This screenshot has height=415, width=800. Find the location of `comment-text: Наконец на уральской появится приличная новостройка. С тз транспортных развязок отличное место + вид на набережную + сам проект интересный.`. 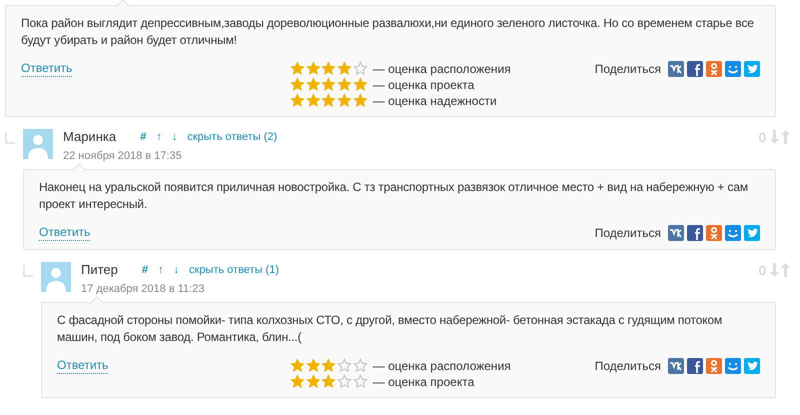

comment-text: Наконец на уральской появится приличная новостройка. С тз транспортных развязок отличное место + вид на набережную + сам проект интересный. is located at coordinates (394, 196).